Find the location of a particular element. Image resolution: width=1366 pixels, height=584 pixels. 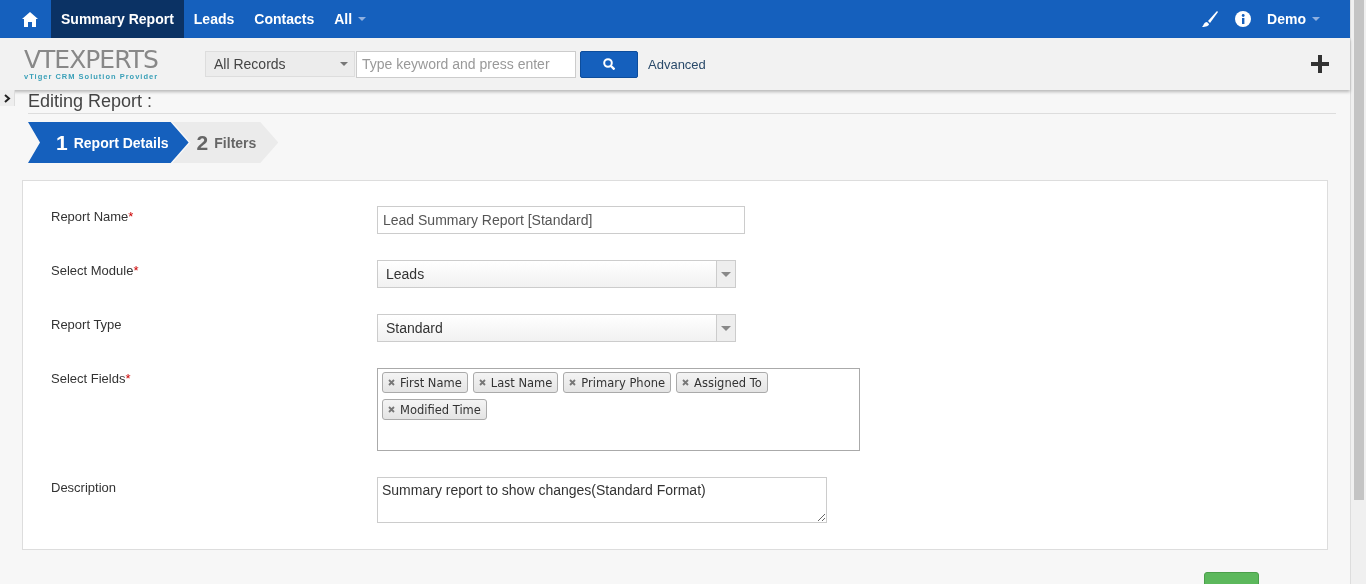

wizard-step: 1 Report Details is located at coordinates (108, 142).